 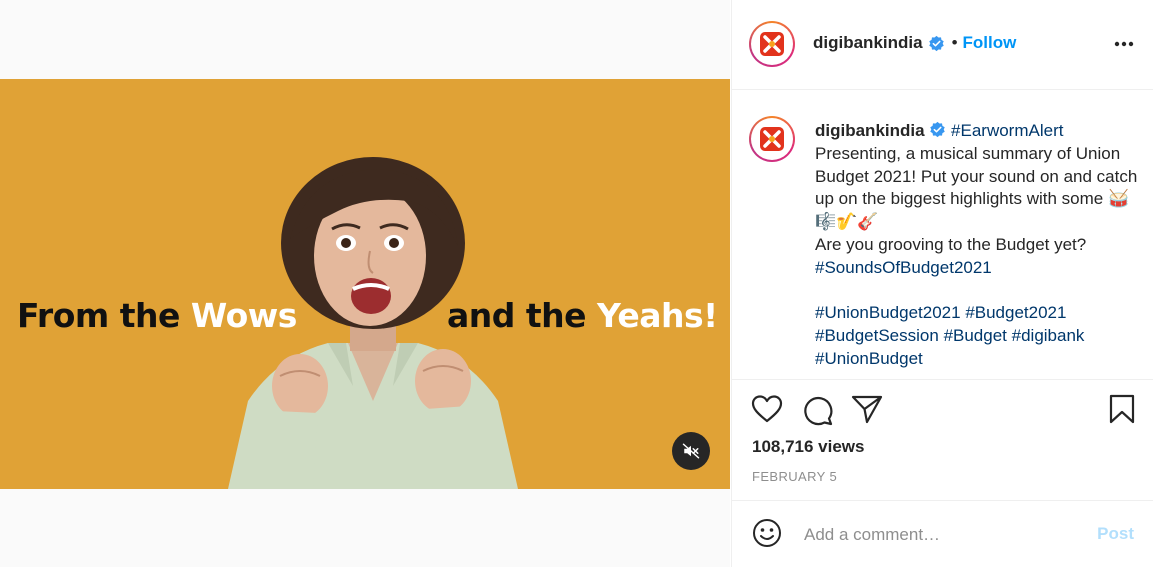 I want to click on hashtag-unionbudget: #UnionBudget, so click(x=869, y=358).